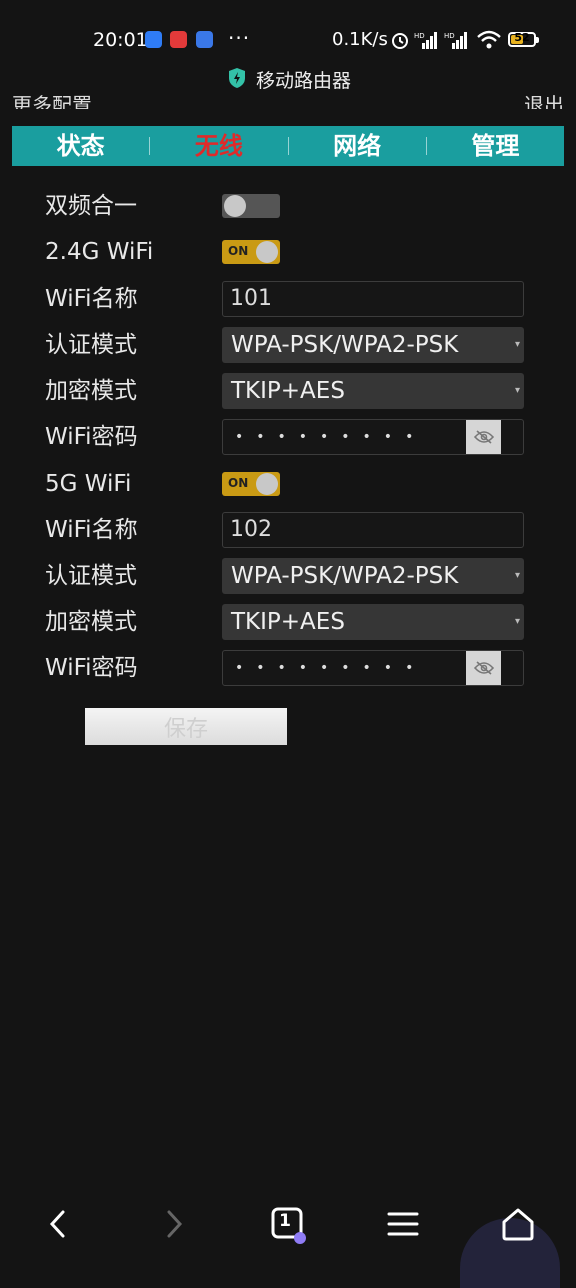 Image resolution: width=576 pixels, height=1288 pixels. What do you see at coordinates (495, 146) in the screenshot?
I see `tab-management: 管理` at bounding box center [495, 146].